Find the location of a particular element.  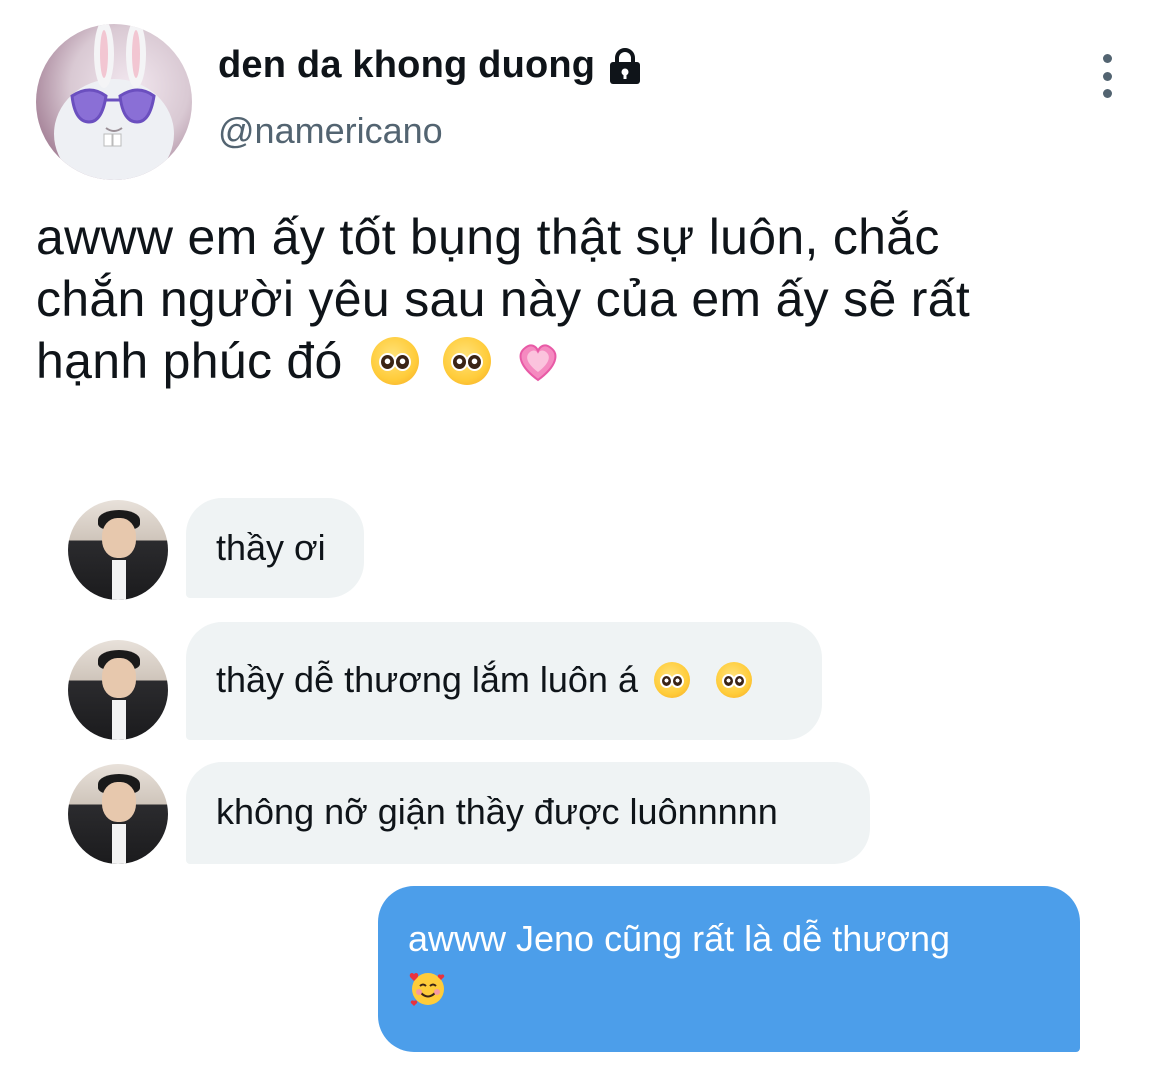

display-name: den da khong duong is located at coordinates (431, 65).